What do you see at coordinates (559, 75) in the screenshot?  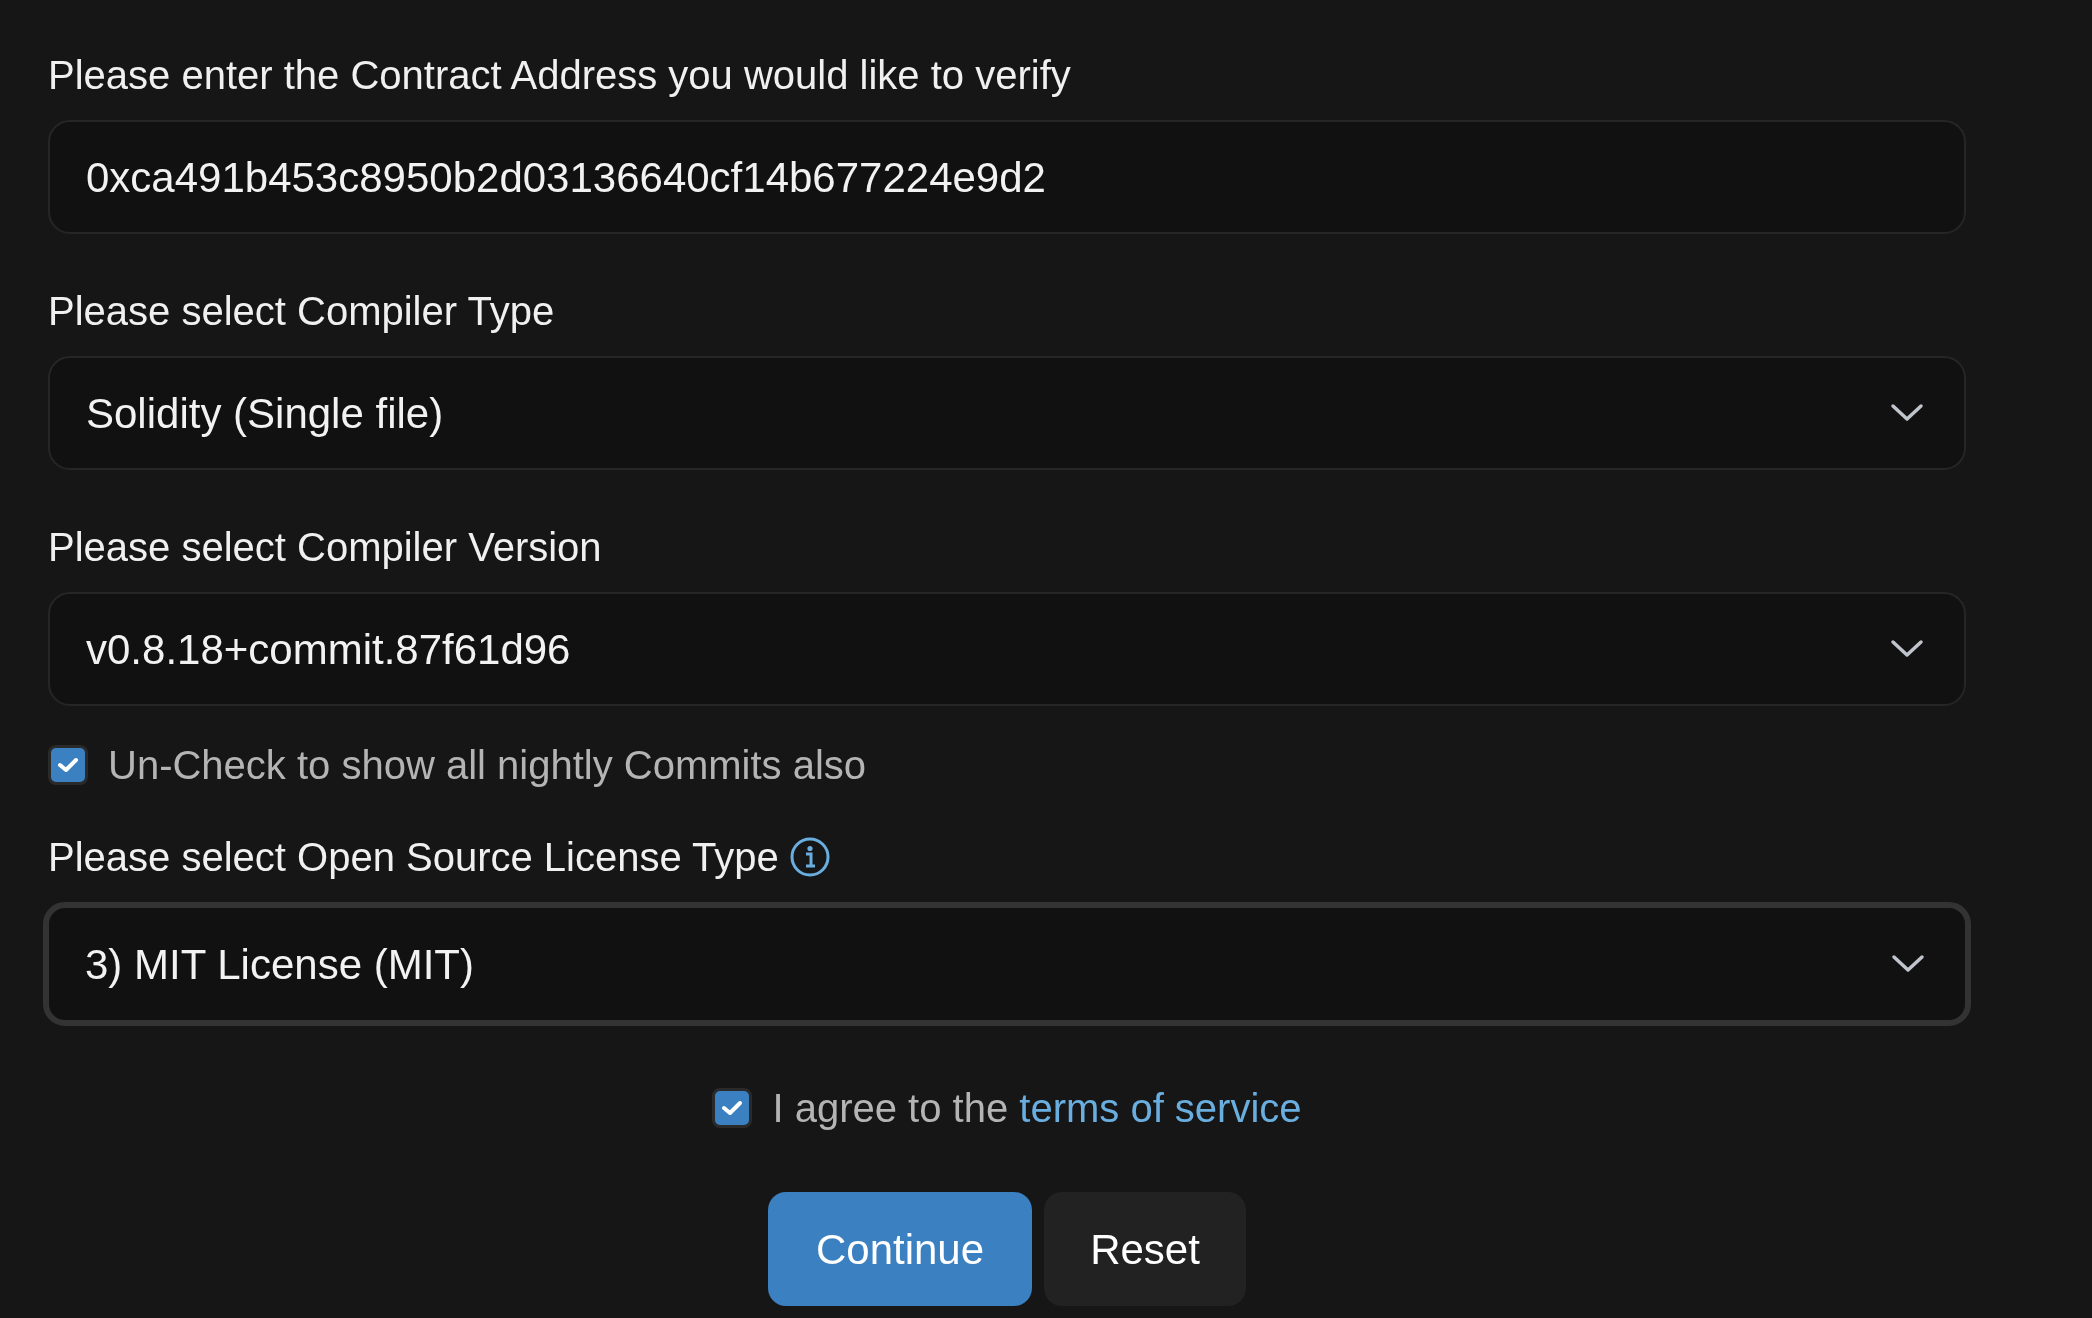 I see `field-label: Please enter the Contract Address you would like to verify` at bounding box center [559, 75].